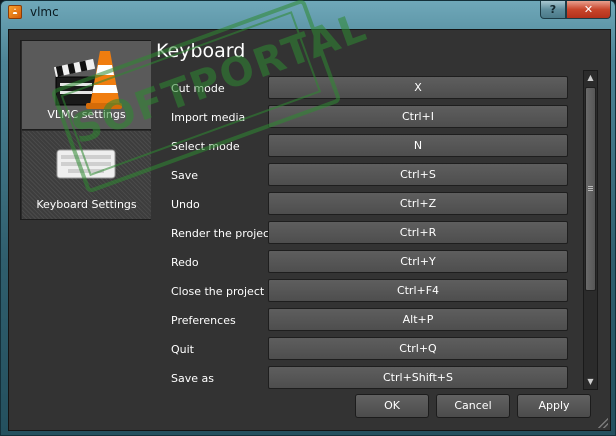  I want to click on title-bar: vlmc ? ✕, so click(308, 12).